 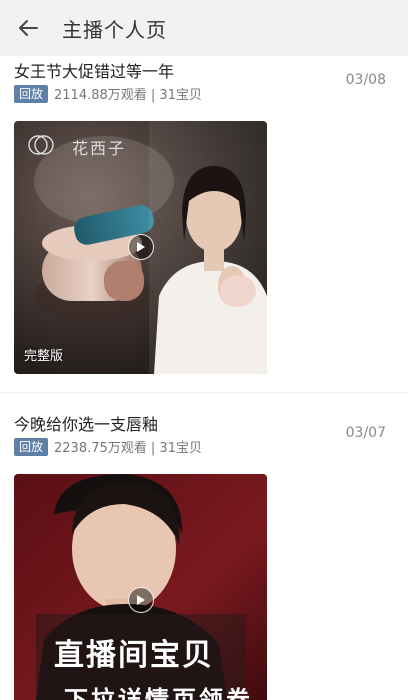 What do you see at coordinates (158, 693) in the screenshot?
I see `promo-text-subtitle: 下拉详情页领券` at bounding box center [158, 693].